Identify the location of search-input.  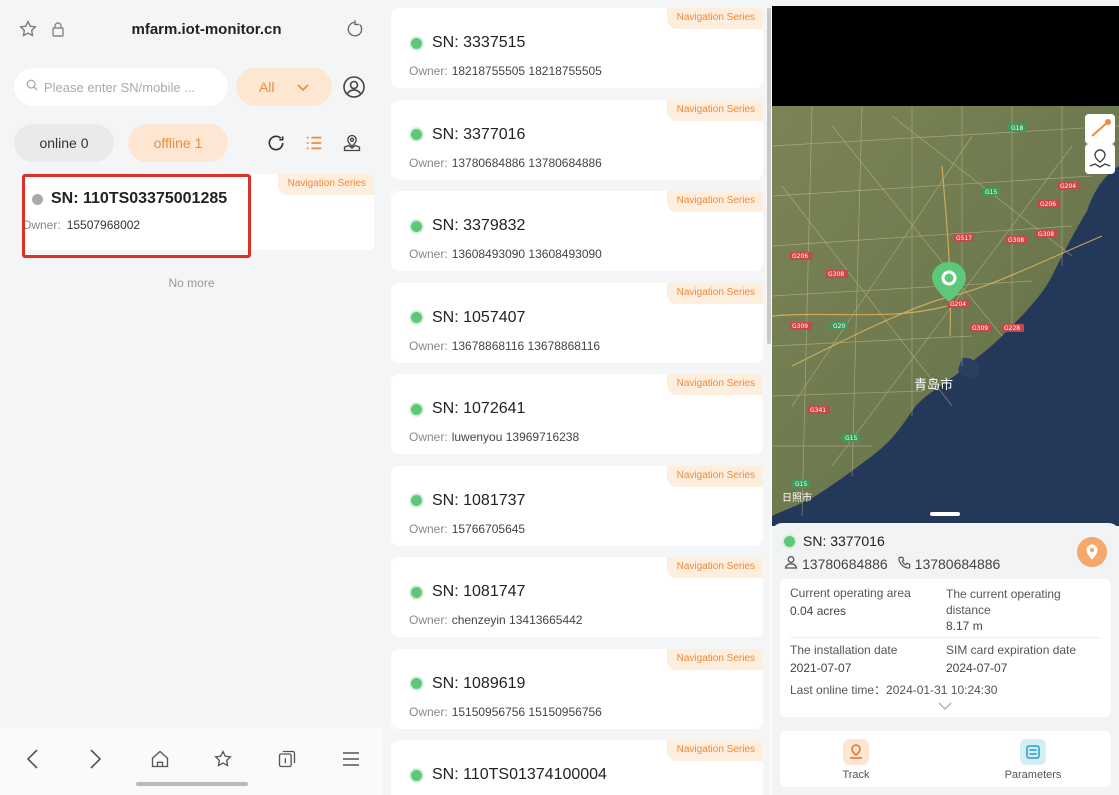
(130, 87).